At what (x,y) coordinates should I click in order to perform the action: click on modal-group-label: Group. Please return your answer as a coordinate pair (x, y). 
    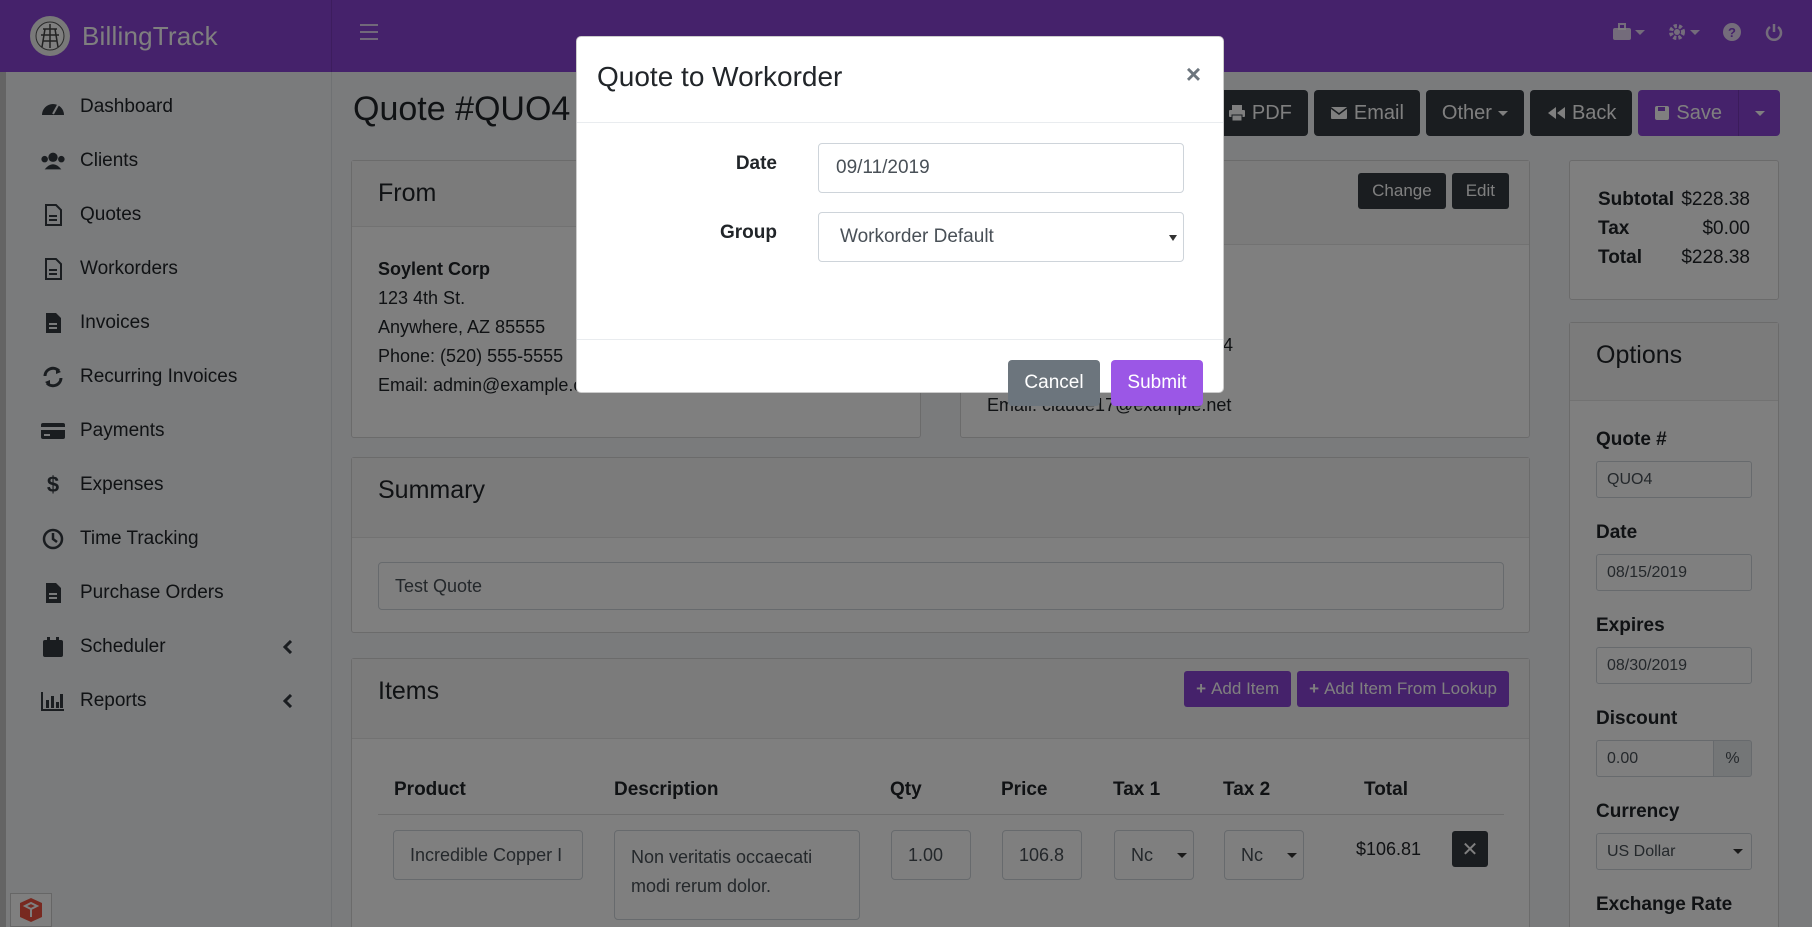
    Looking at the image, I should click on (748, 232).